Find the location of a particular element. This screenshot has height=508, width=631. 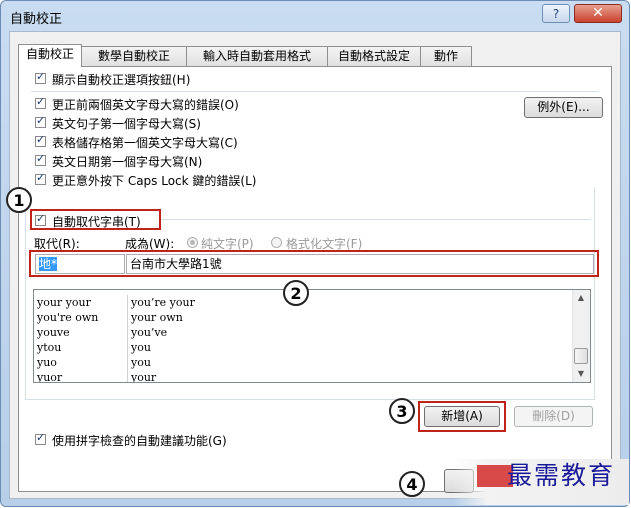

table-cell-caps-label: 表格儲存格第一個英文字母大寫(C) is located at coordinates (145, 143).